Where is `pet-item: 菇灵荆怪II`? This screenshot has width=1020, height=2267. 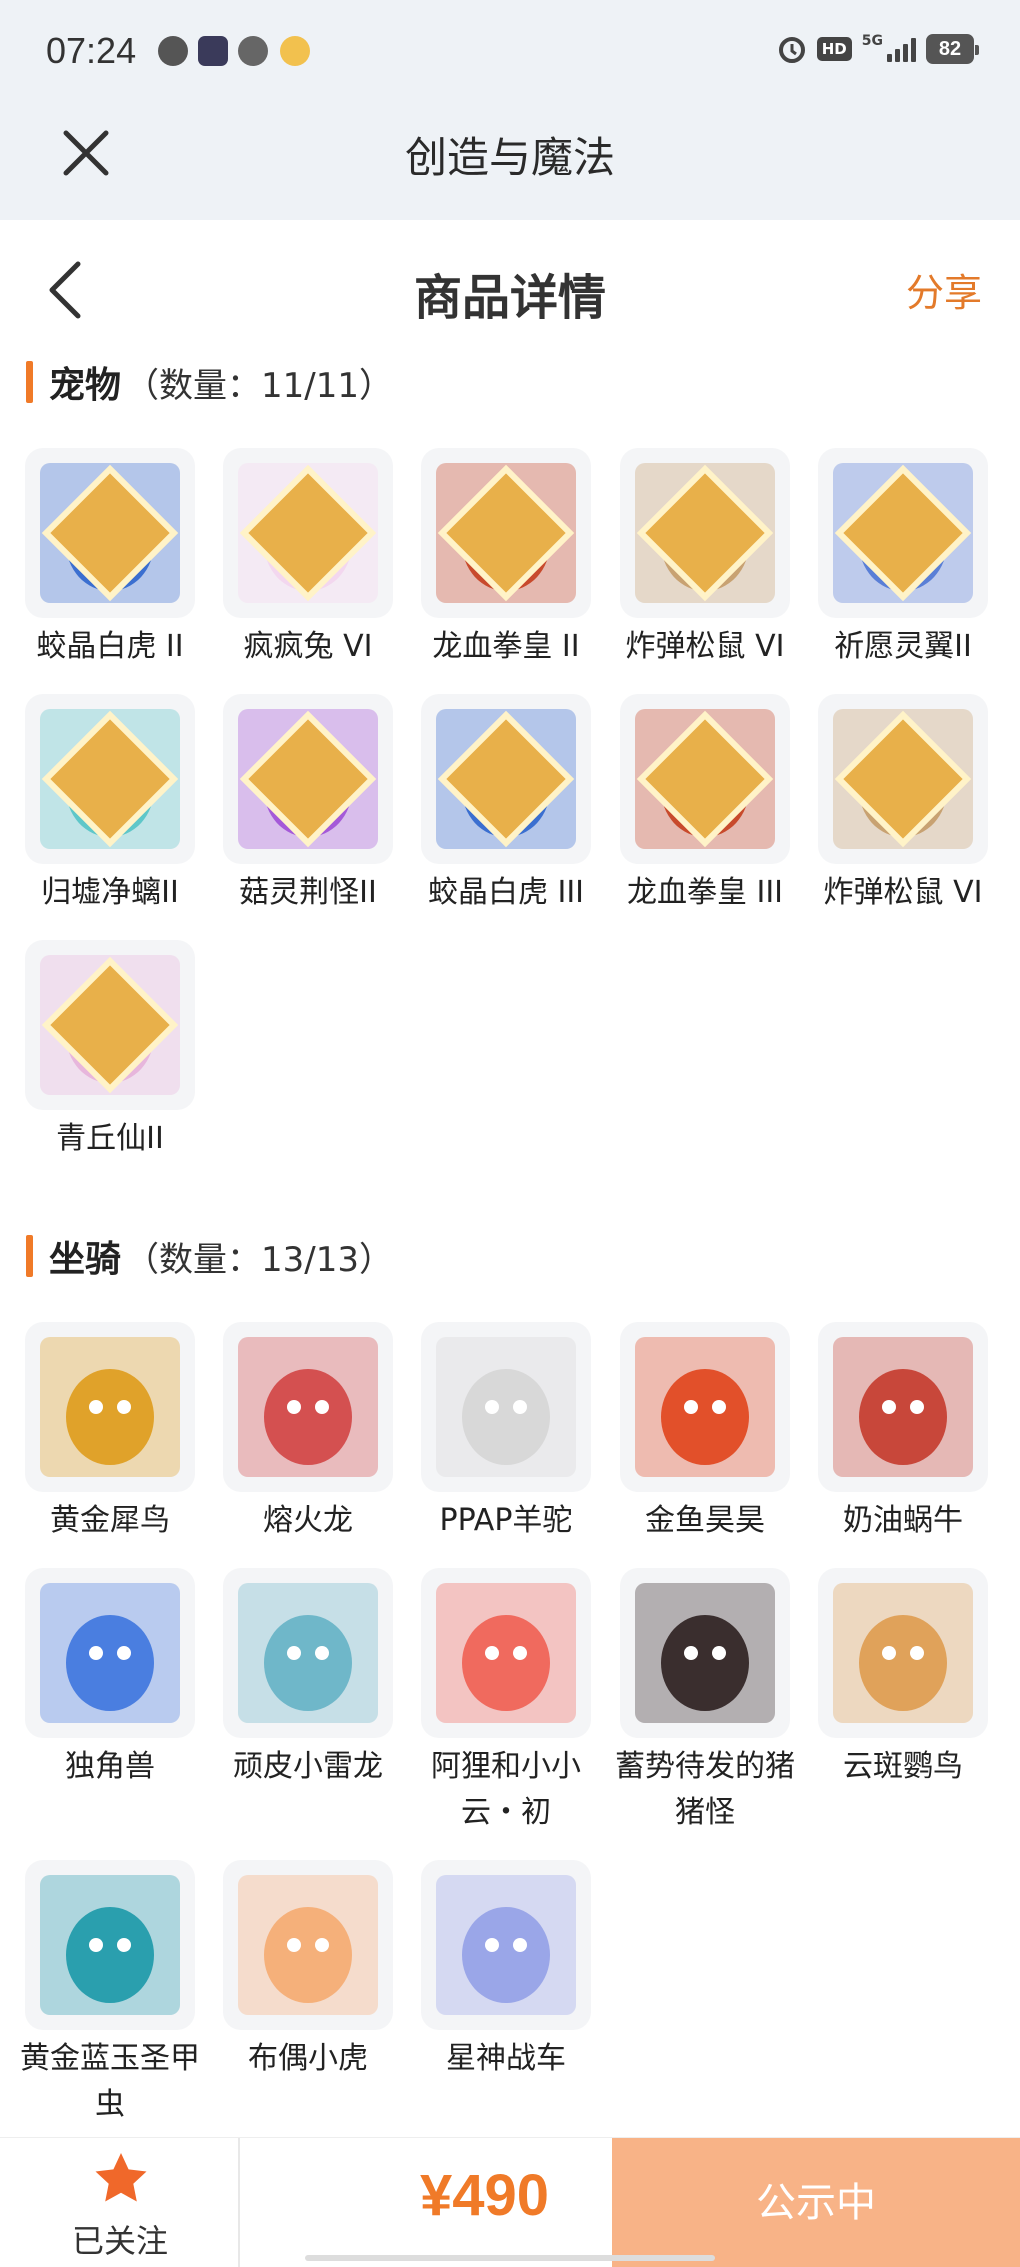
pet-item: 菇灵荆怪II is located at coordinates (308, 805).